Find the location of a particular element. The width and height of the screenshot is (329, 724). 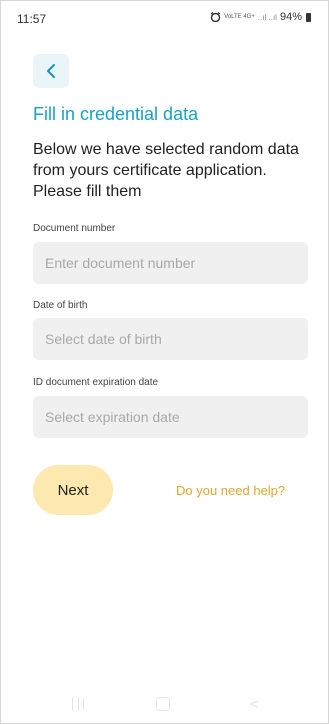

page-title: Fill in credential data is located at coordinates (116, 114).